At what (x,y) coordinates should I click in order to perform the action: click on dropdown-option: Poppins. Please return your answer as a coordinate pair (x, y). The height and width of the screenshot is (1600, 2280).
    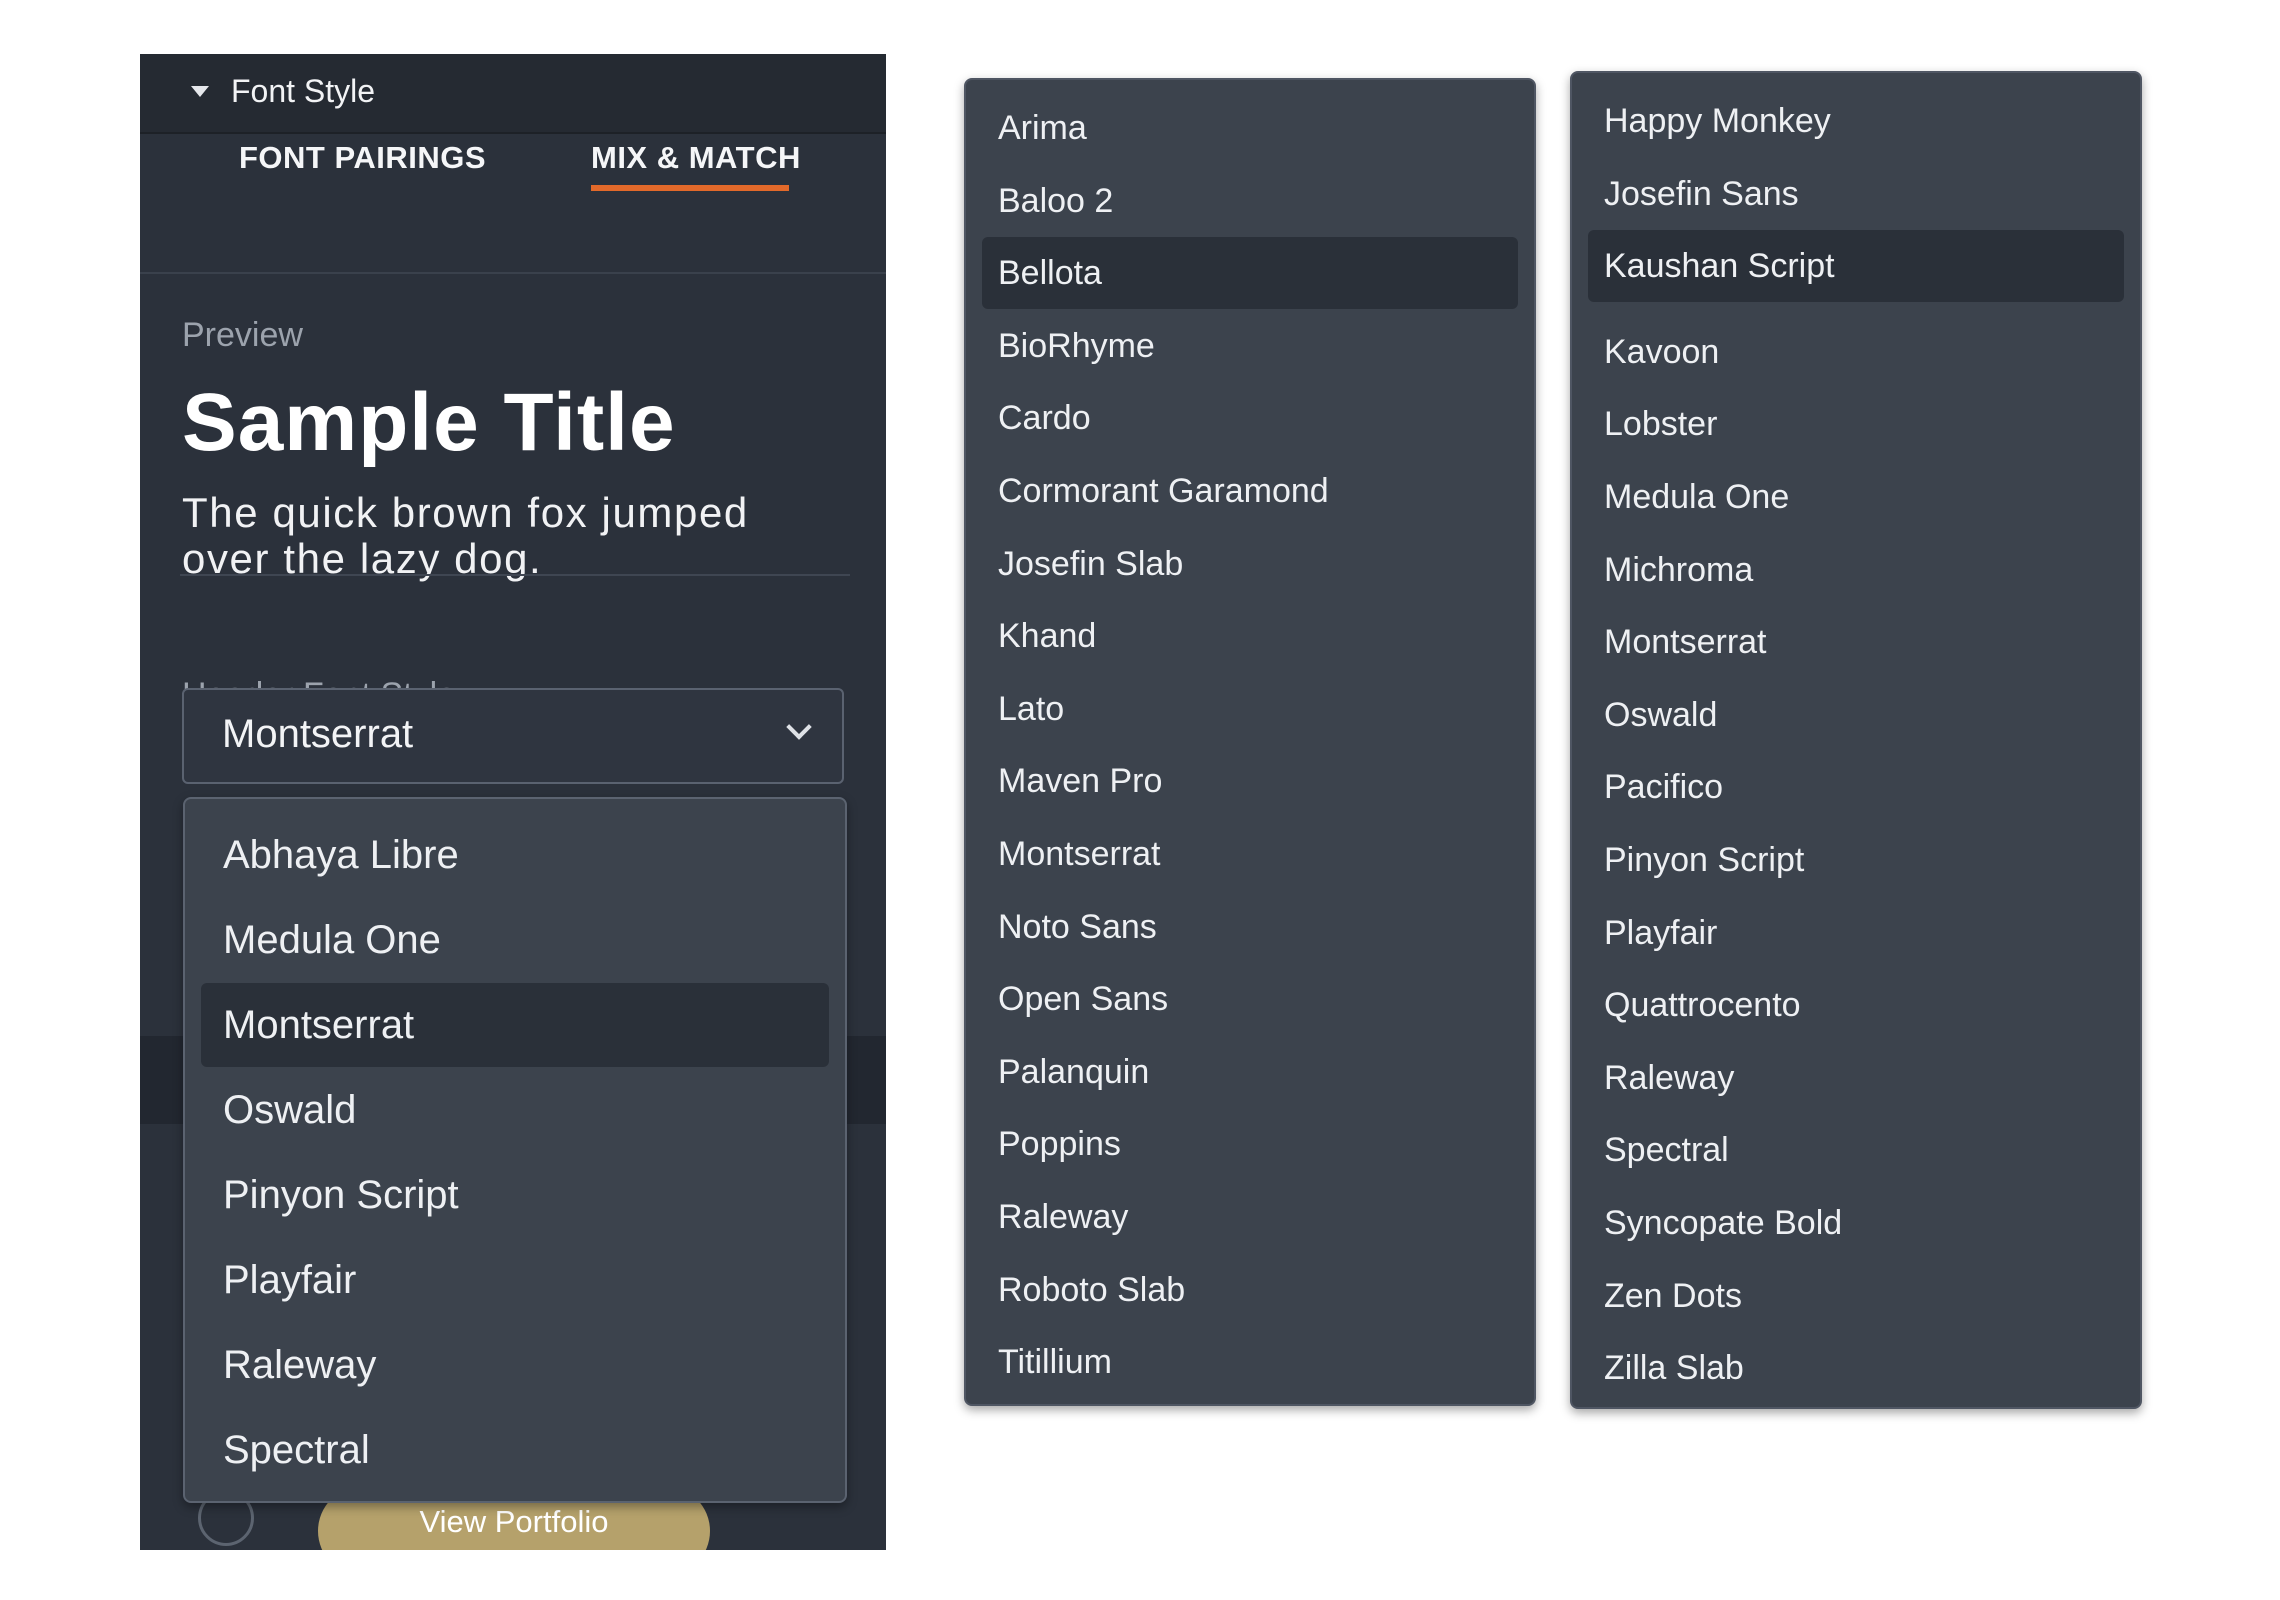
    Looking at the image, I should click on (1250, 1144).